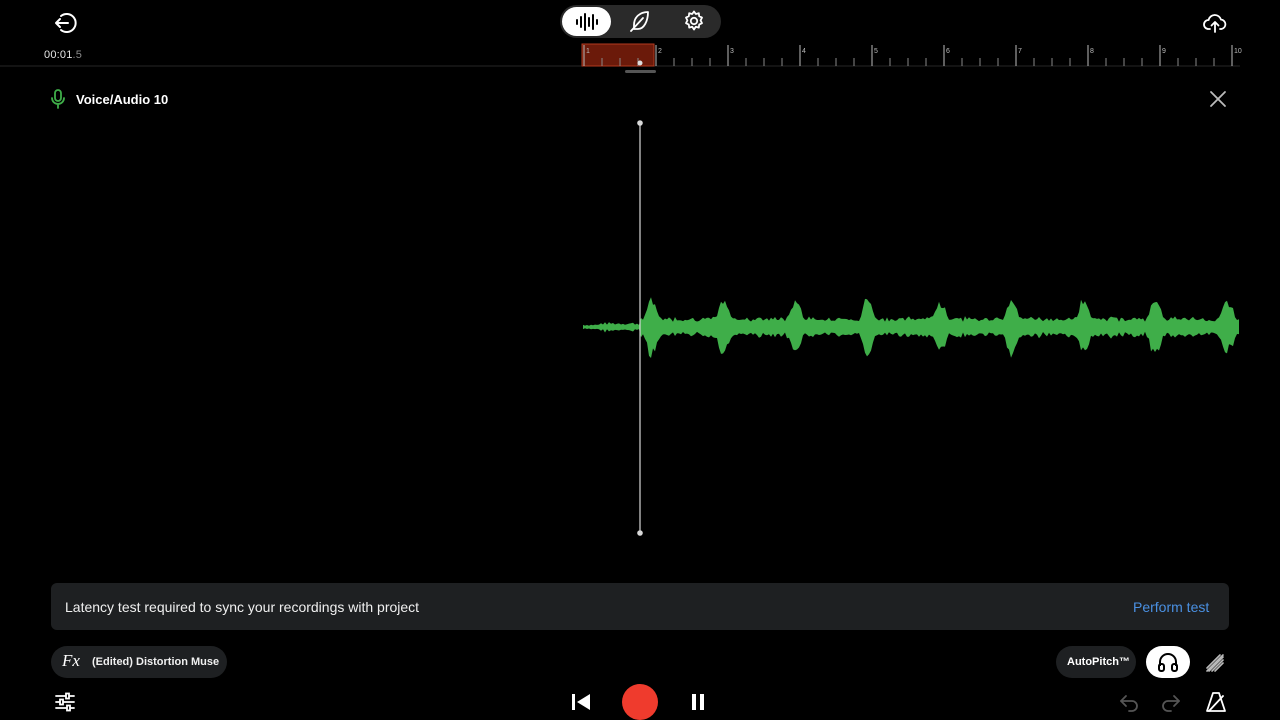 The image size is (1280, 720). I want to click on ruler-label: 5, so click(876, 51).